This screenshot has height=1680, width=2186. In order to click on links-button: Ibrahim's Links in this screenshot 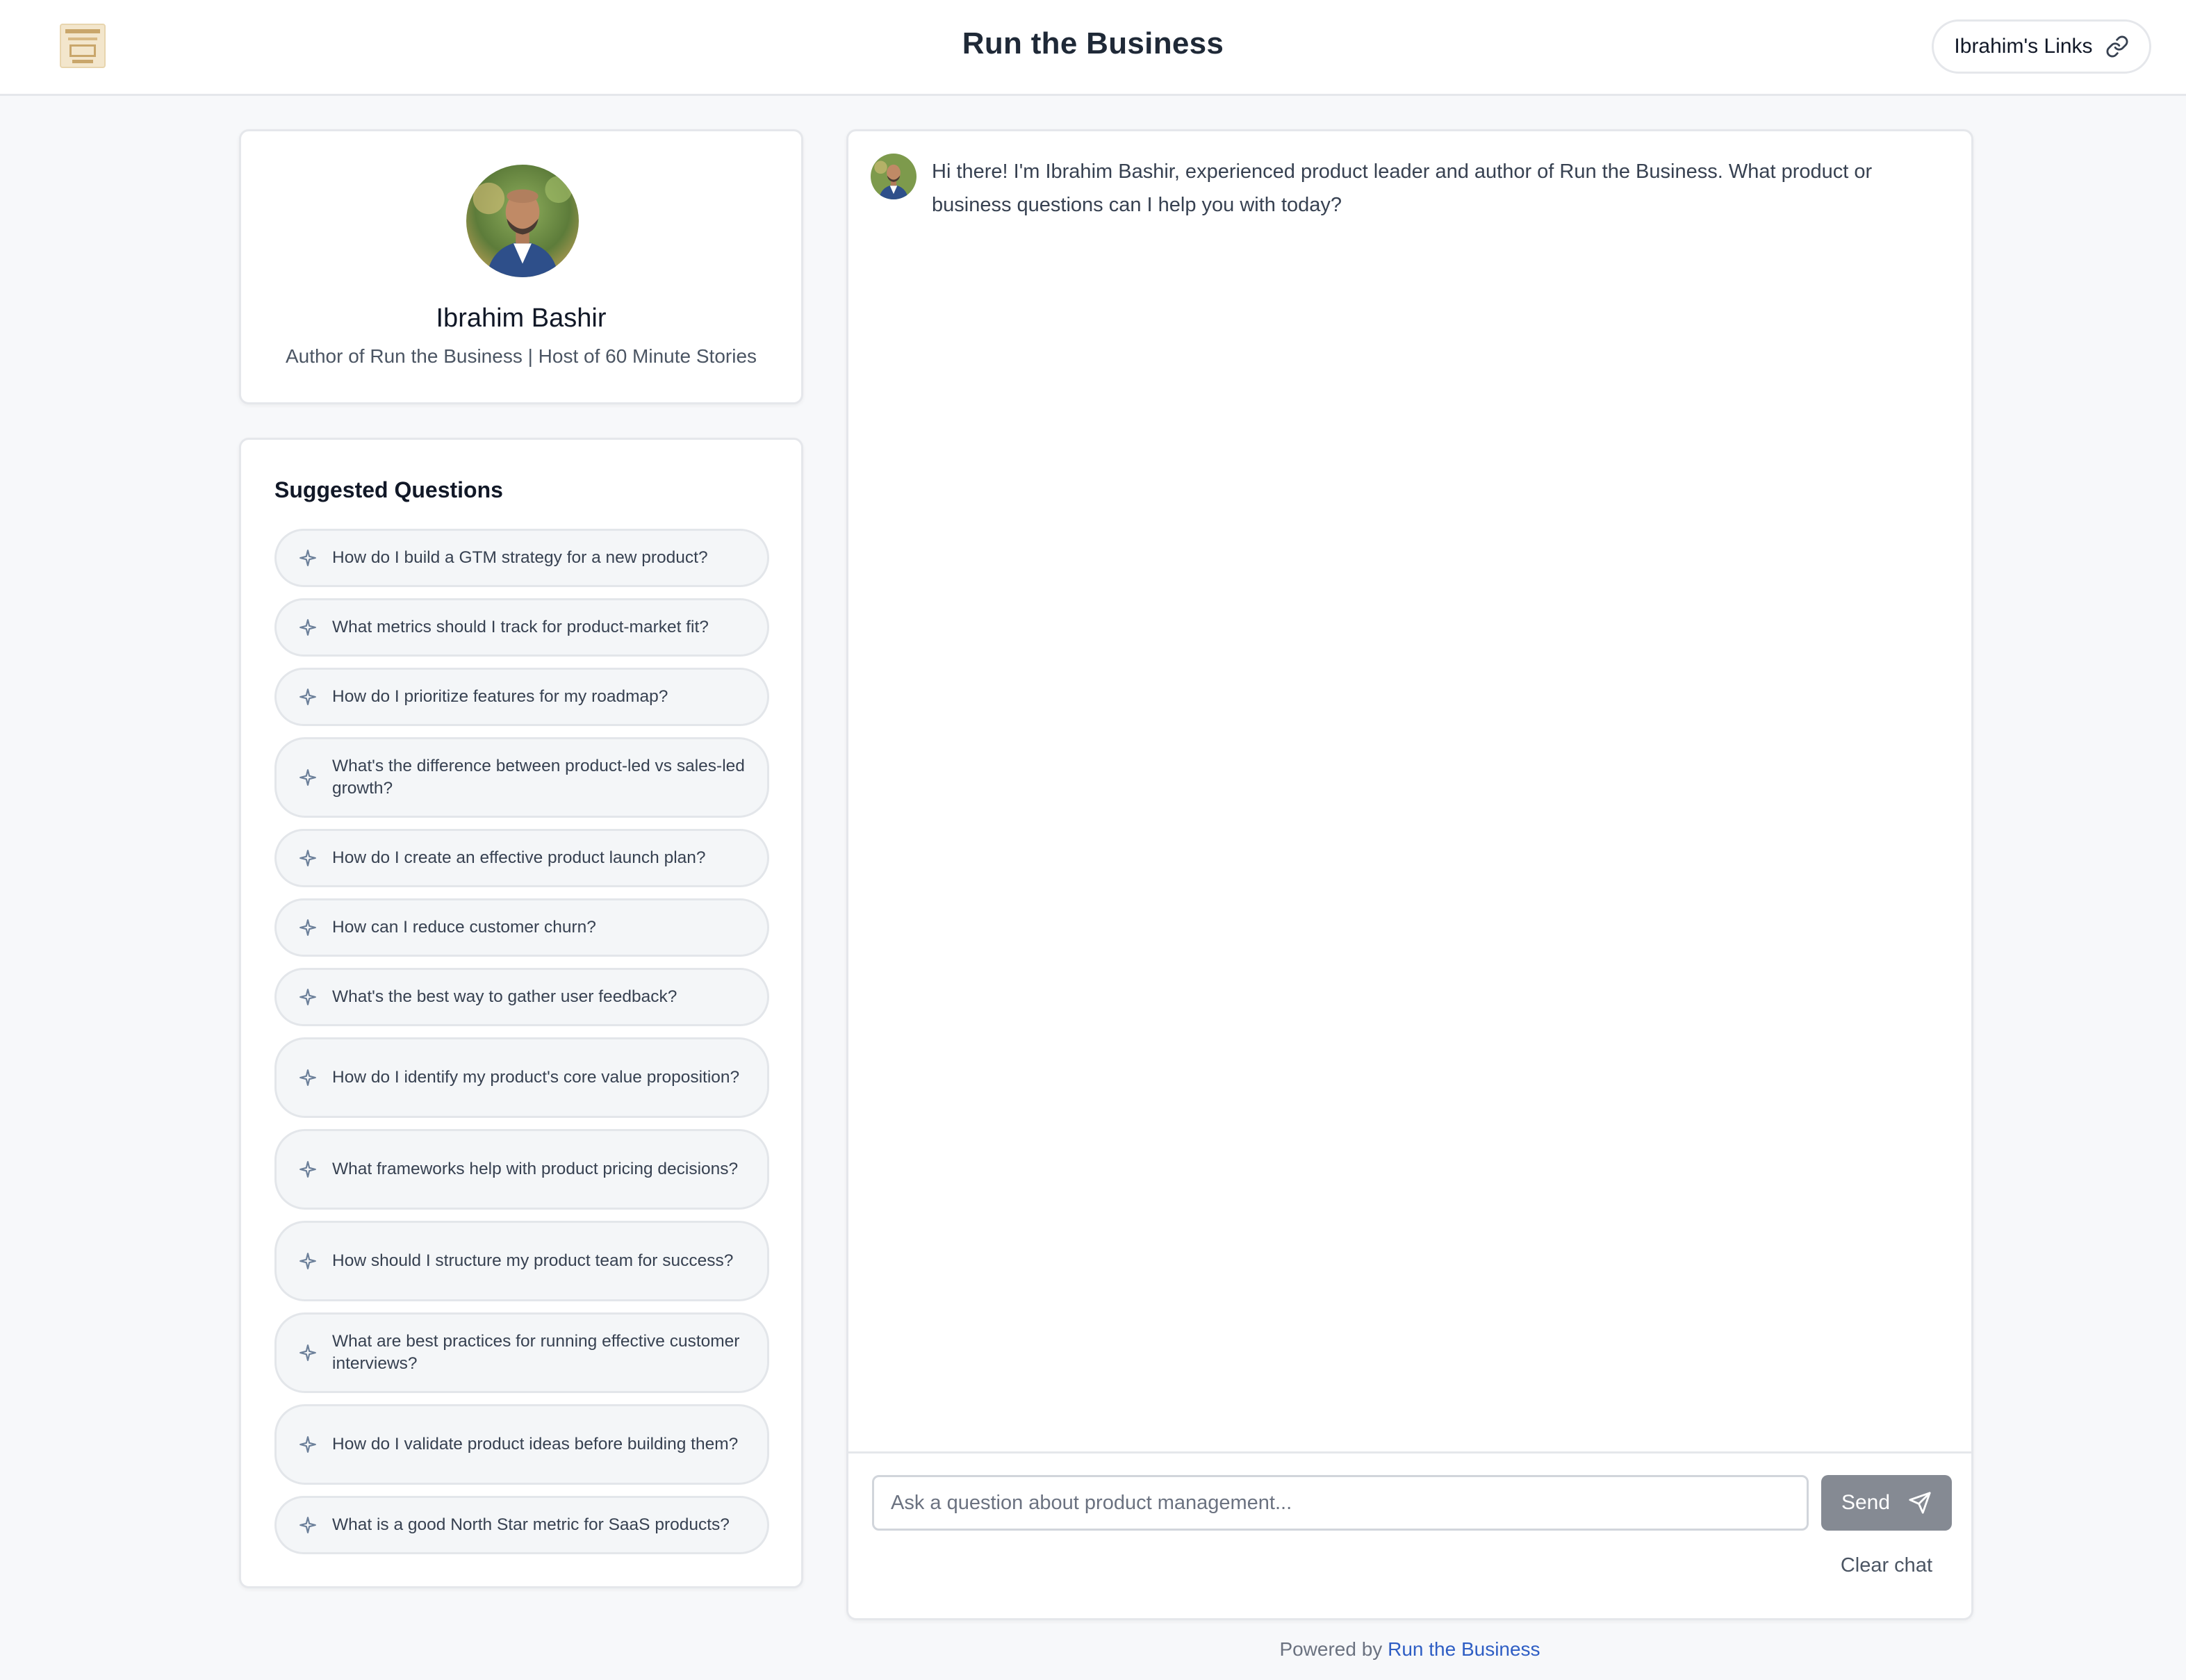, I will do `click(2041, 46)`.